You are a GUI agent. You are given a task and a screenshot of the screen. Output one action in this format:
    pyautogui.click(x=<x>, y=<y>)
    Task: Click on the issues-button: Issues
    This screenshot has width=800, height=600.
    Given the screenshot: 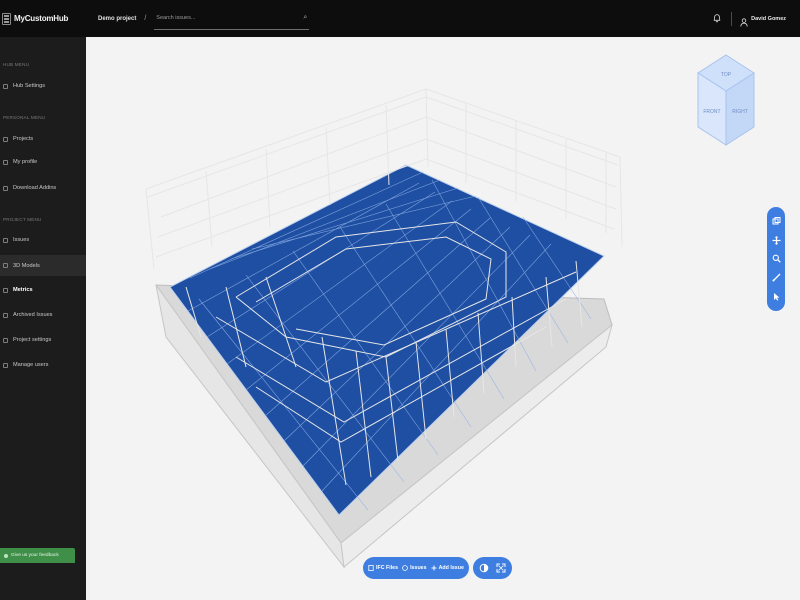 What is the action you would take?
    pyautogui.click(x=414, y=568)
    